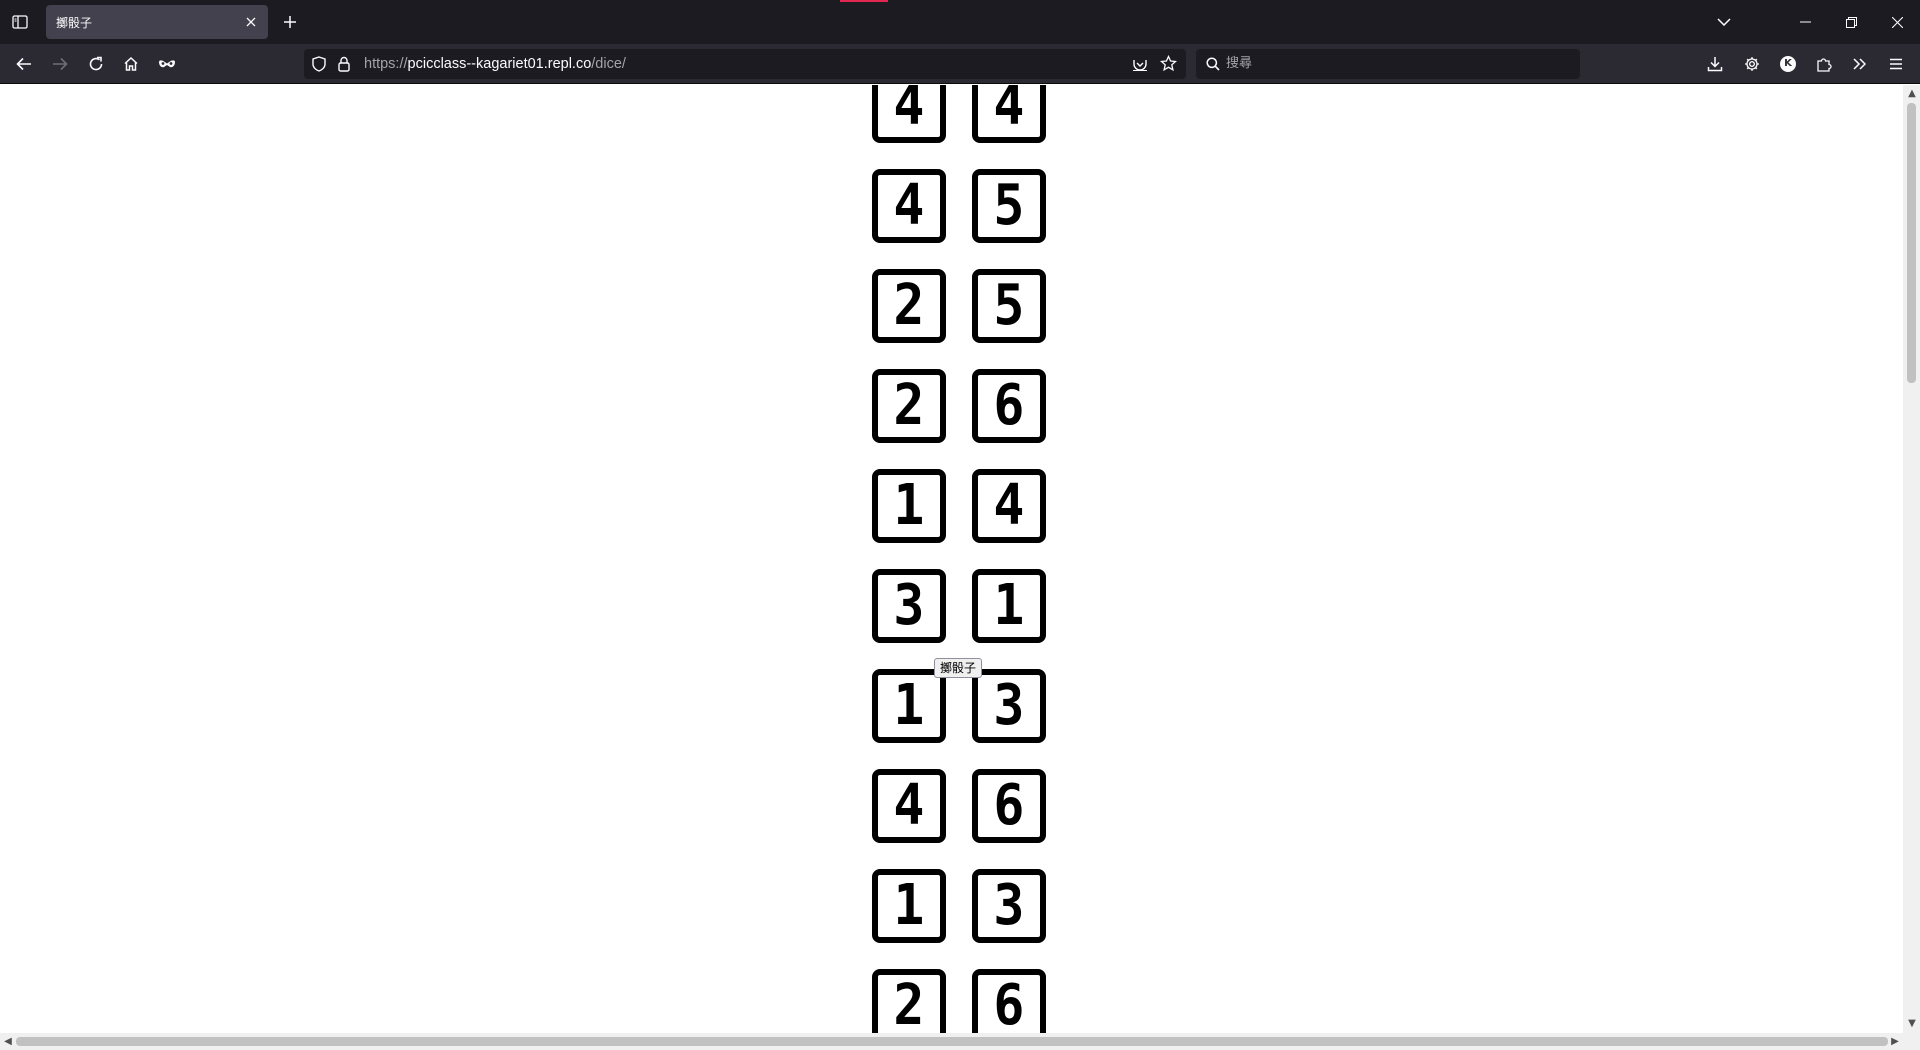 Image resolution: width=1920 pixels, height=1050 pixels. Describe the element at coordinates (1911, 243) in the screenshot. I see `vertical-scroll-thumb` at that location.